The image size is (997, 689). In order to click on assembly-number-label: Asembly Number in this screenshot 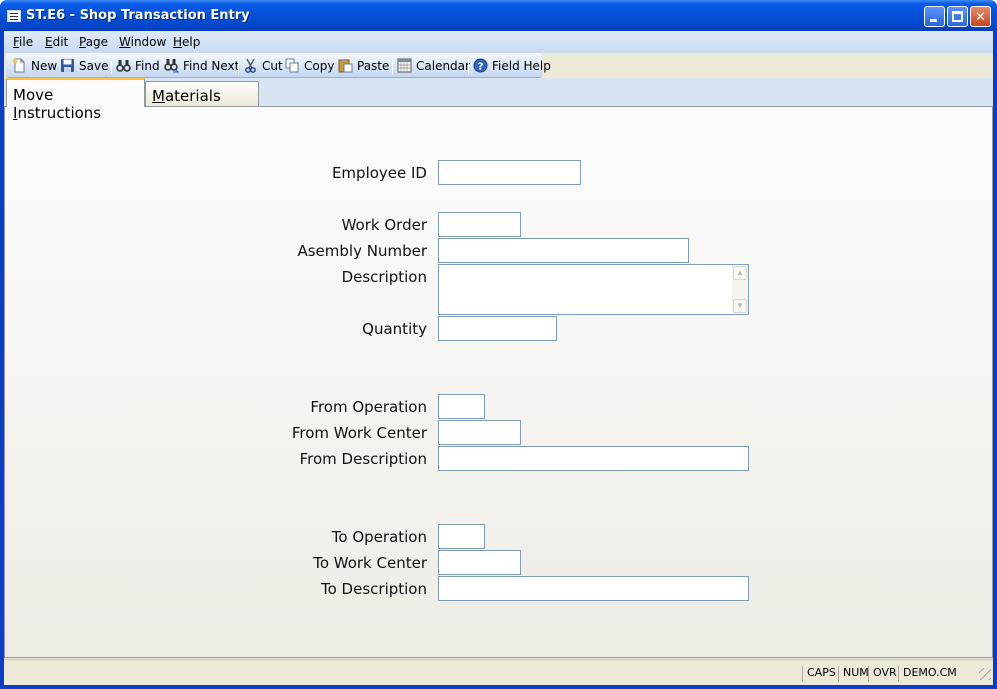, I will do `click(362, 251)`.